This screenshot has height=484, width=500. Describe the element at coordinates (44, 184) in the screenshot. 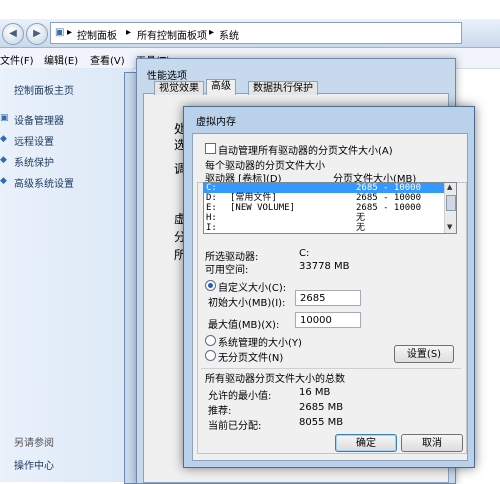

I see `sidebar-item-label: 高级系统设置` at that location.